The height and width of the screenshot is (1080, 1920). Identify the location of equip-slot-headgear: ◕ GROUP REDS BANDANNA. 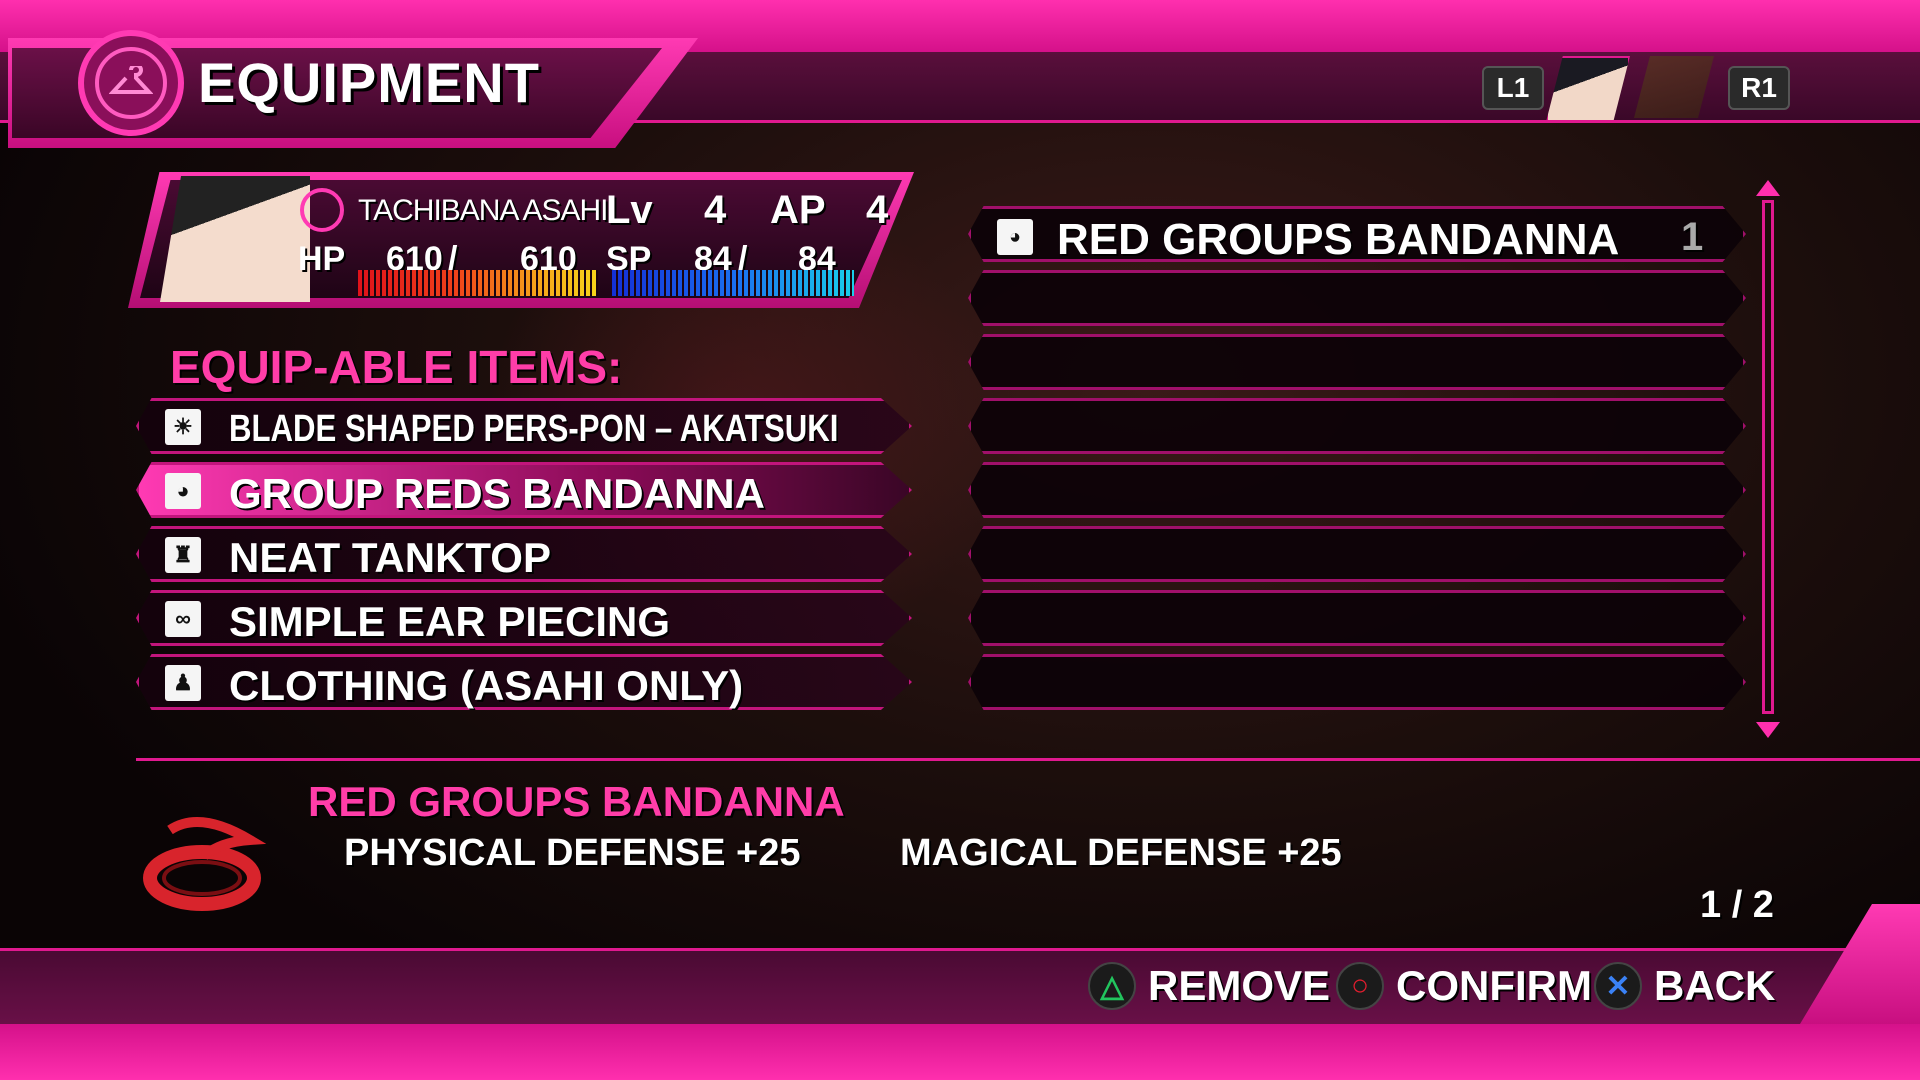
(524, 490).